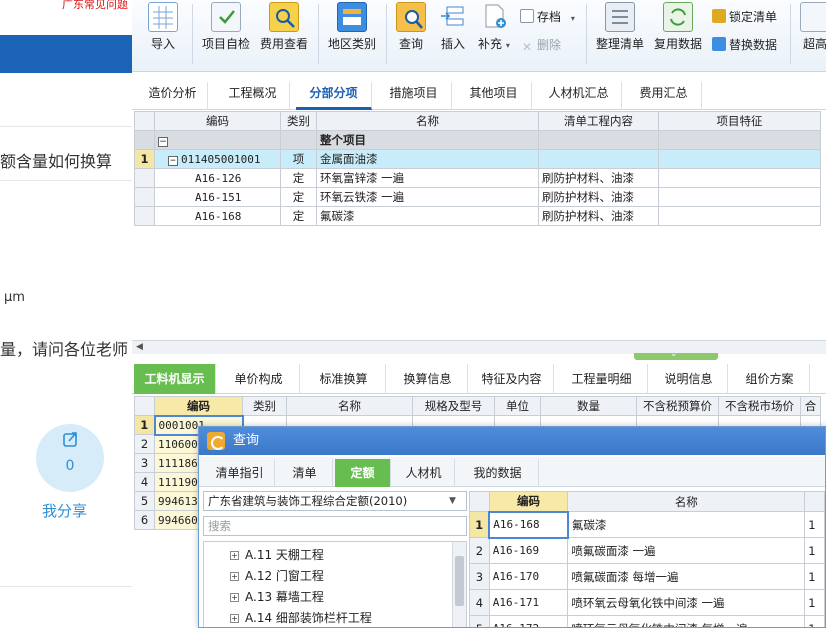 The image size is (826, 628). What do you see at coordinates (352, 27) in the screenshot?
I see `region-category-button: 地区类别` at bounding box center [352, 27].